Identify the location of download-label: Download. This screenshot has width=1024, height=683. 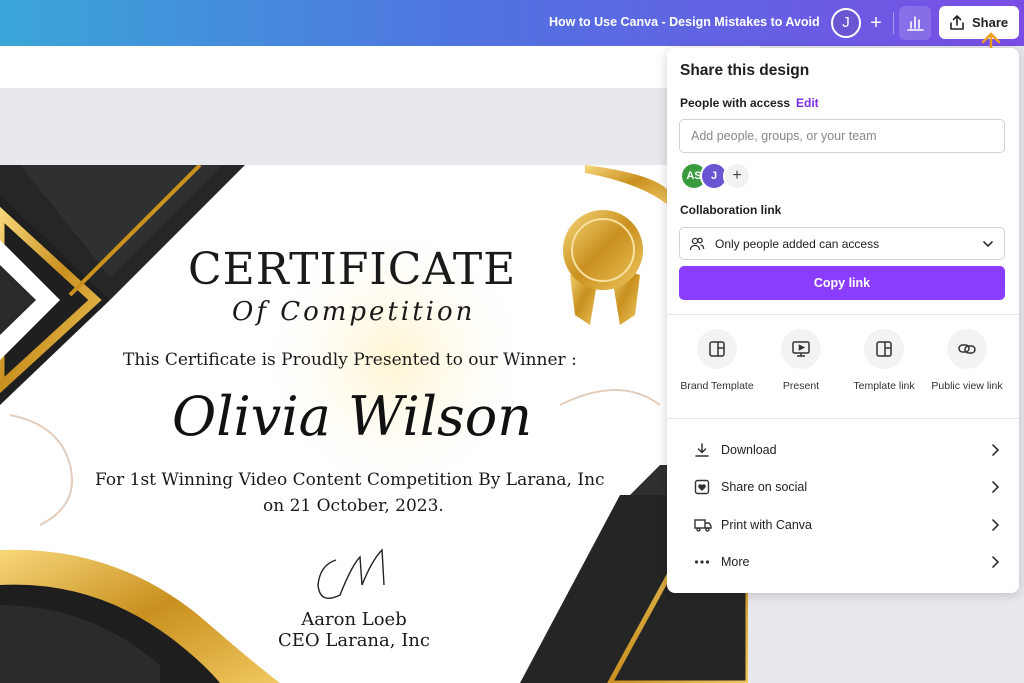
(749, 450).